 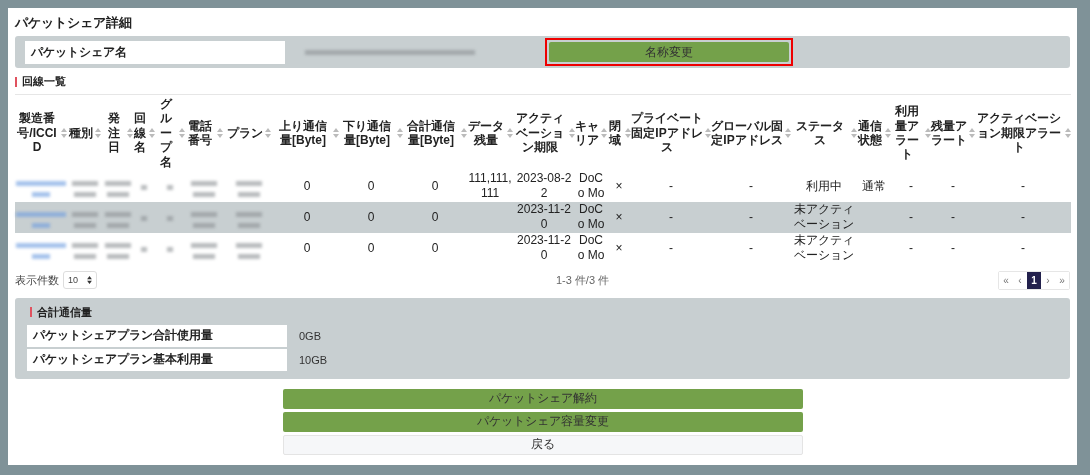 What do you see at coordinates (540, 133) in the screenshot?
I see `column-header: アクティベーション期限` at bounding box center [540, 133].